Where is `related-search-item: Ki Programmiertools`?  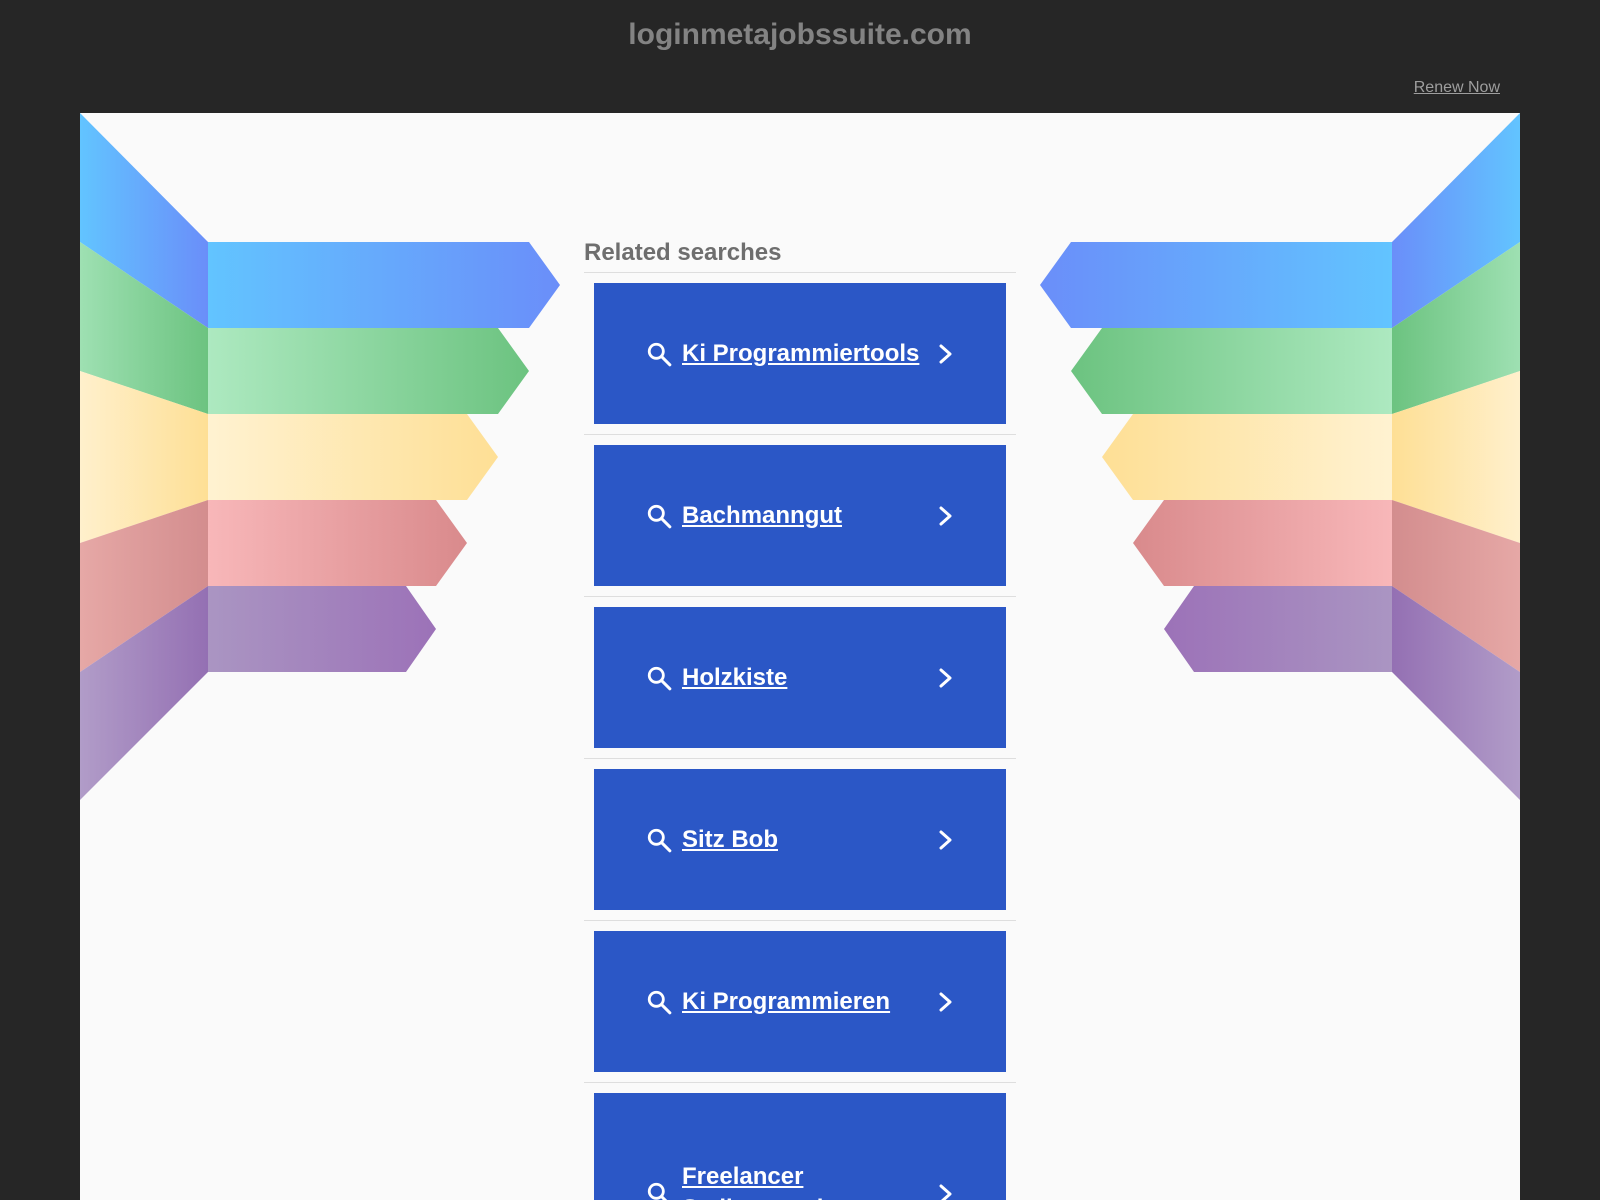 related-search-item: Ki Programmiertools is located at coordinates (800, 354).